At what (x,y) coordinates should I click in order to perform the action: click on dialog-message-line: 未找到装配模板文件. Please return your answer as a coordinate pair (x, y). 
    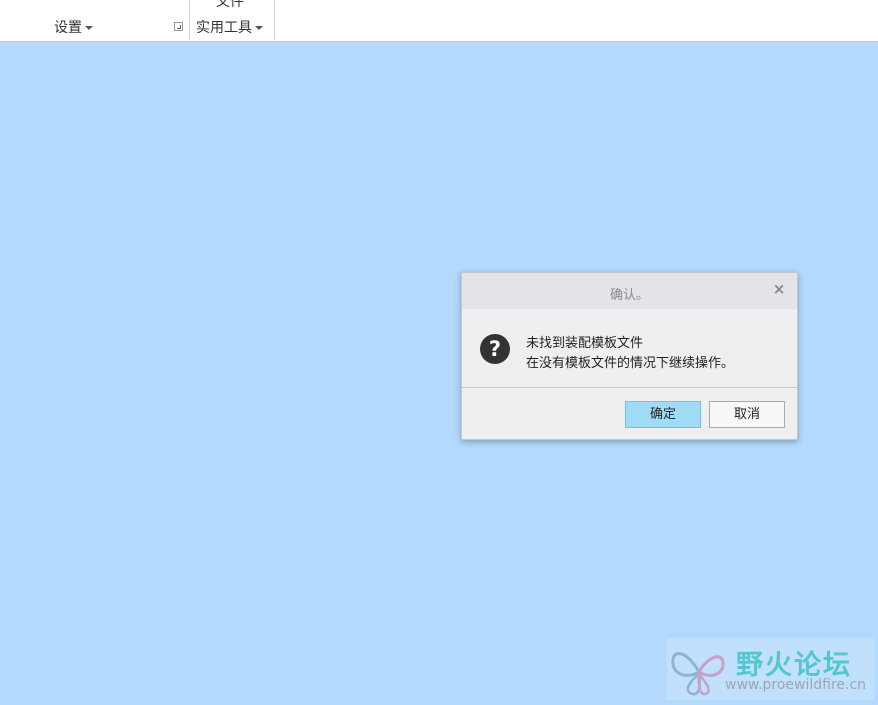
    Looking at the image, I should click on (585, 343).